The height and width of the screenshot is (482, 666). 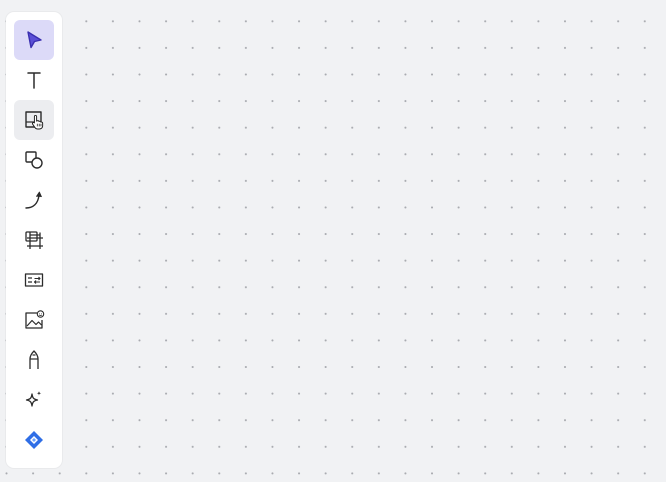 I want to click on jira-tool-button, so click(x=34, y=440).